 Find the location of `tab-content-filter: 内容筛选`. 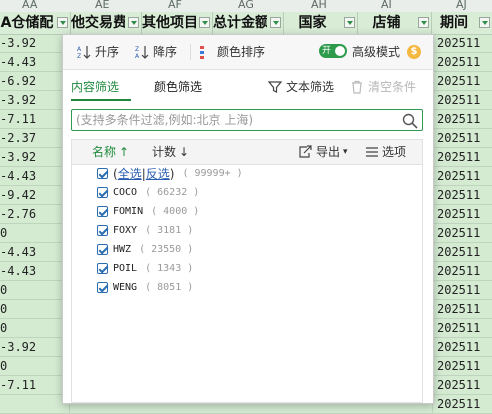

tab-content-filter: 内容筛选 is located at coordinates (95, 87).